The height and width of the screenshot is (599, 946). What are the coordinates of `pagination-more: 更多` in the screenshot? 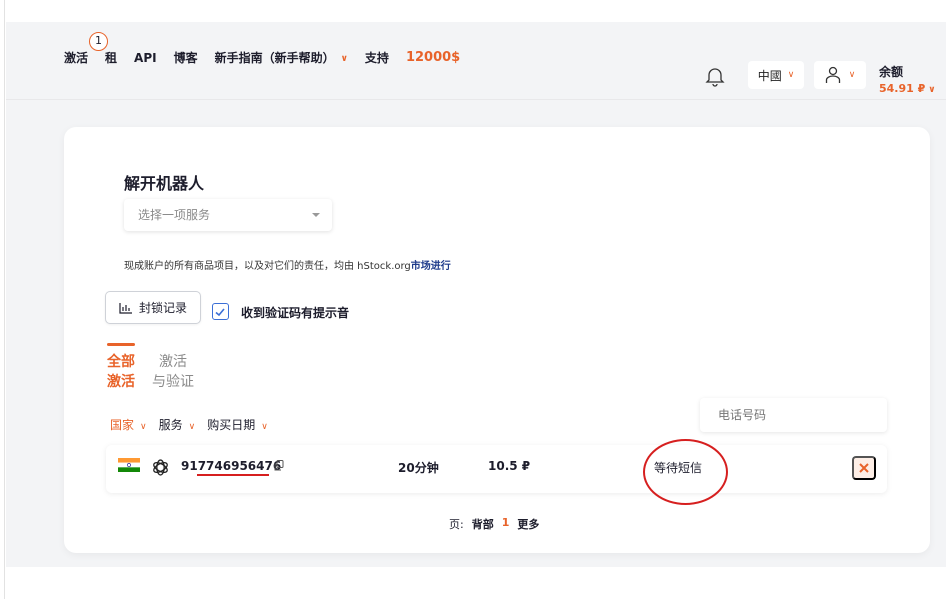 It's located at (528, 524).